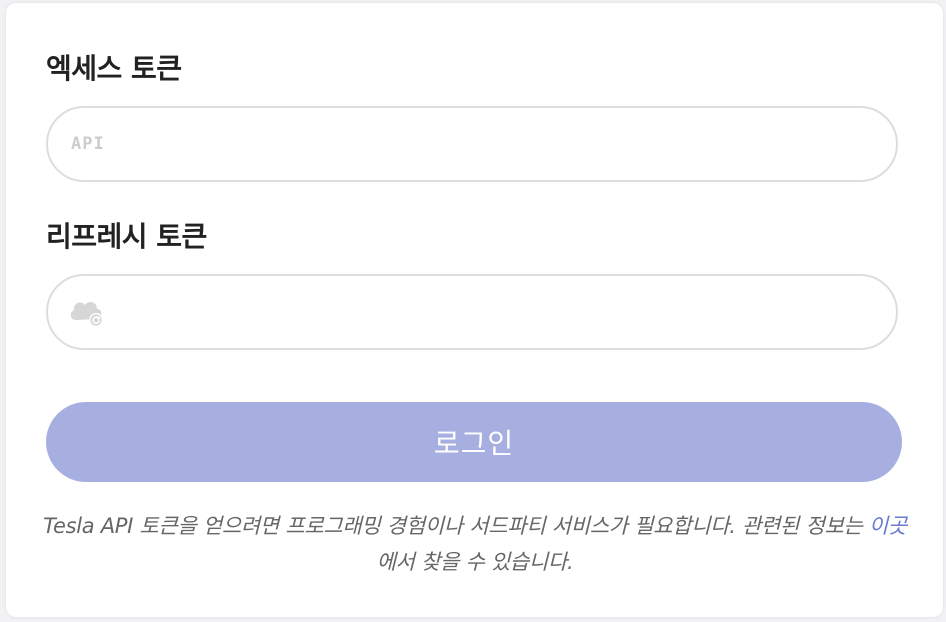 The image size is (946, 622). Describe the element at coordinates (888, 526) in the screenshot. I see `info-link: 이곳` at that location.